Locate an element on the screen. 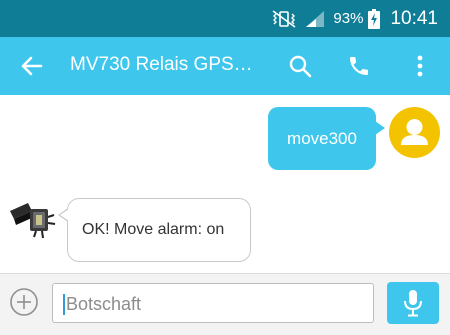 The image size is (450, 335). battery-charging-icon is located at coordinates (379, 18).